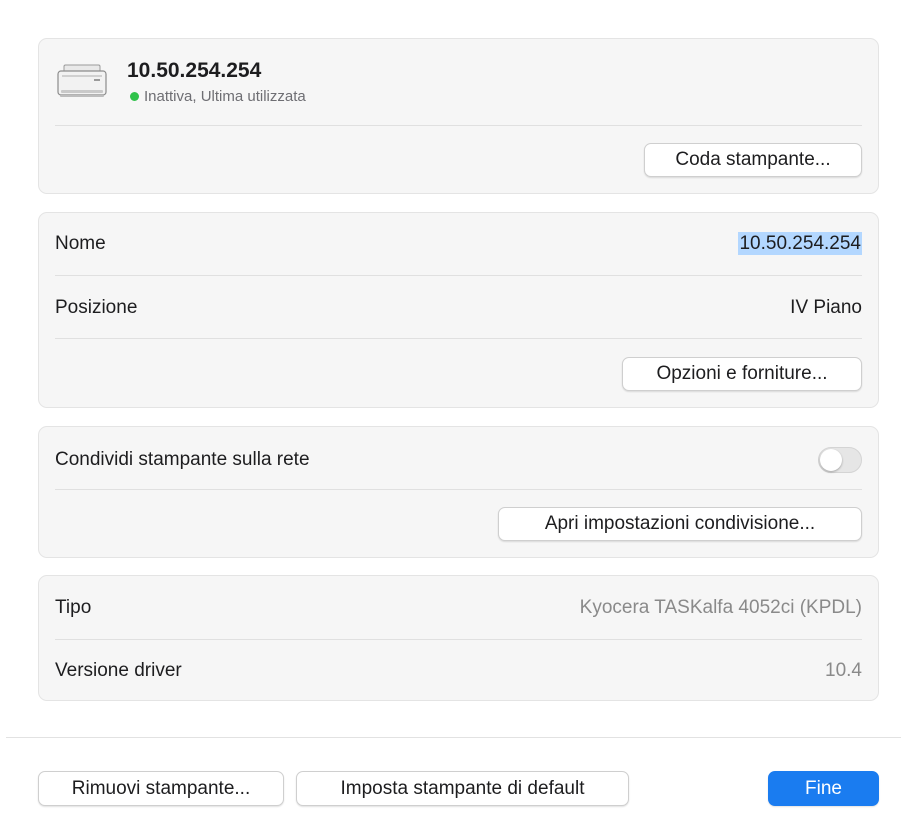 Image resolution: width=901 pixels, height=831 pixels. I want to click on name-row: Nome 10.50.254.254, so click(458, 244).